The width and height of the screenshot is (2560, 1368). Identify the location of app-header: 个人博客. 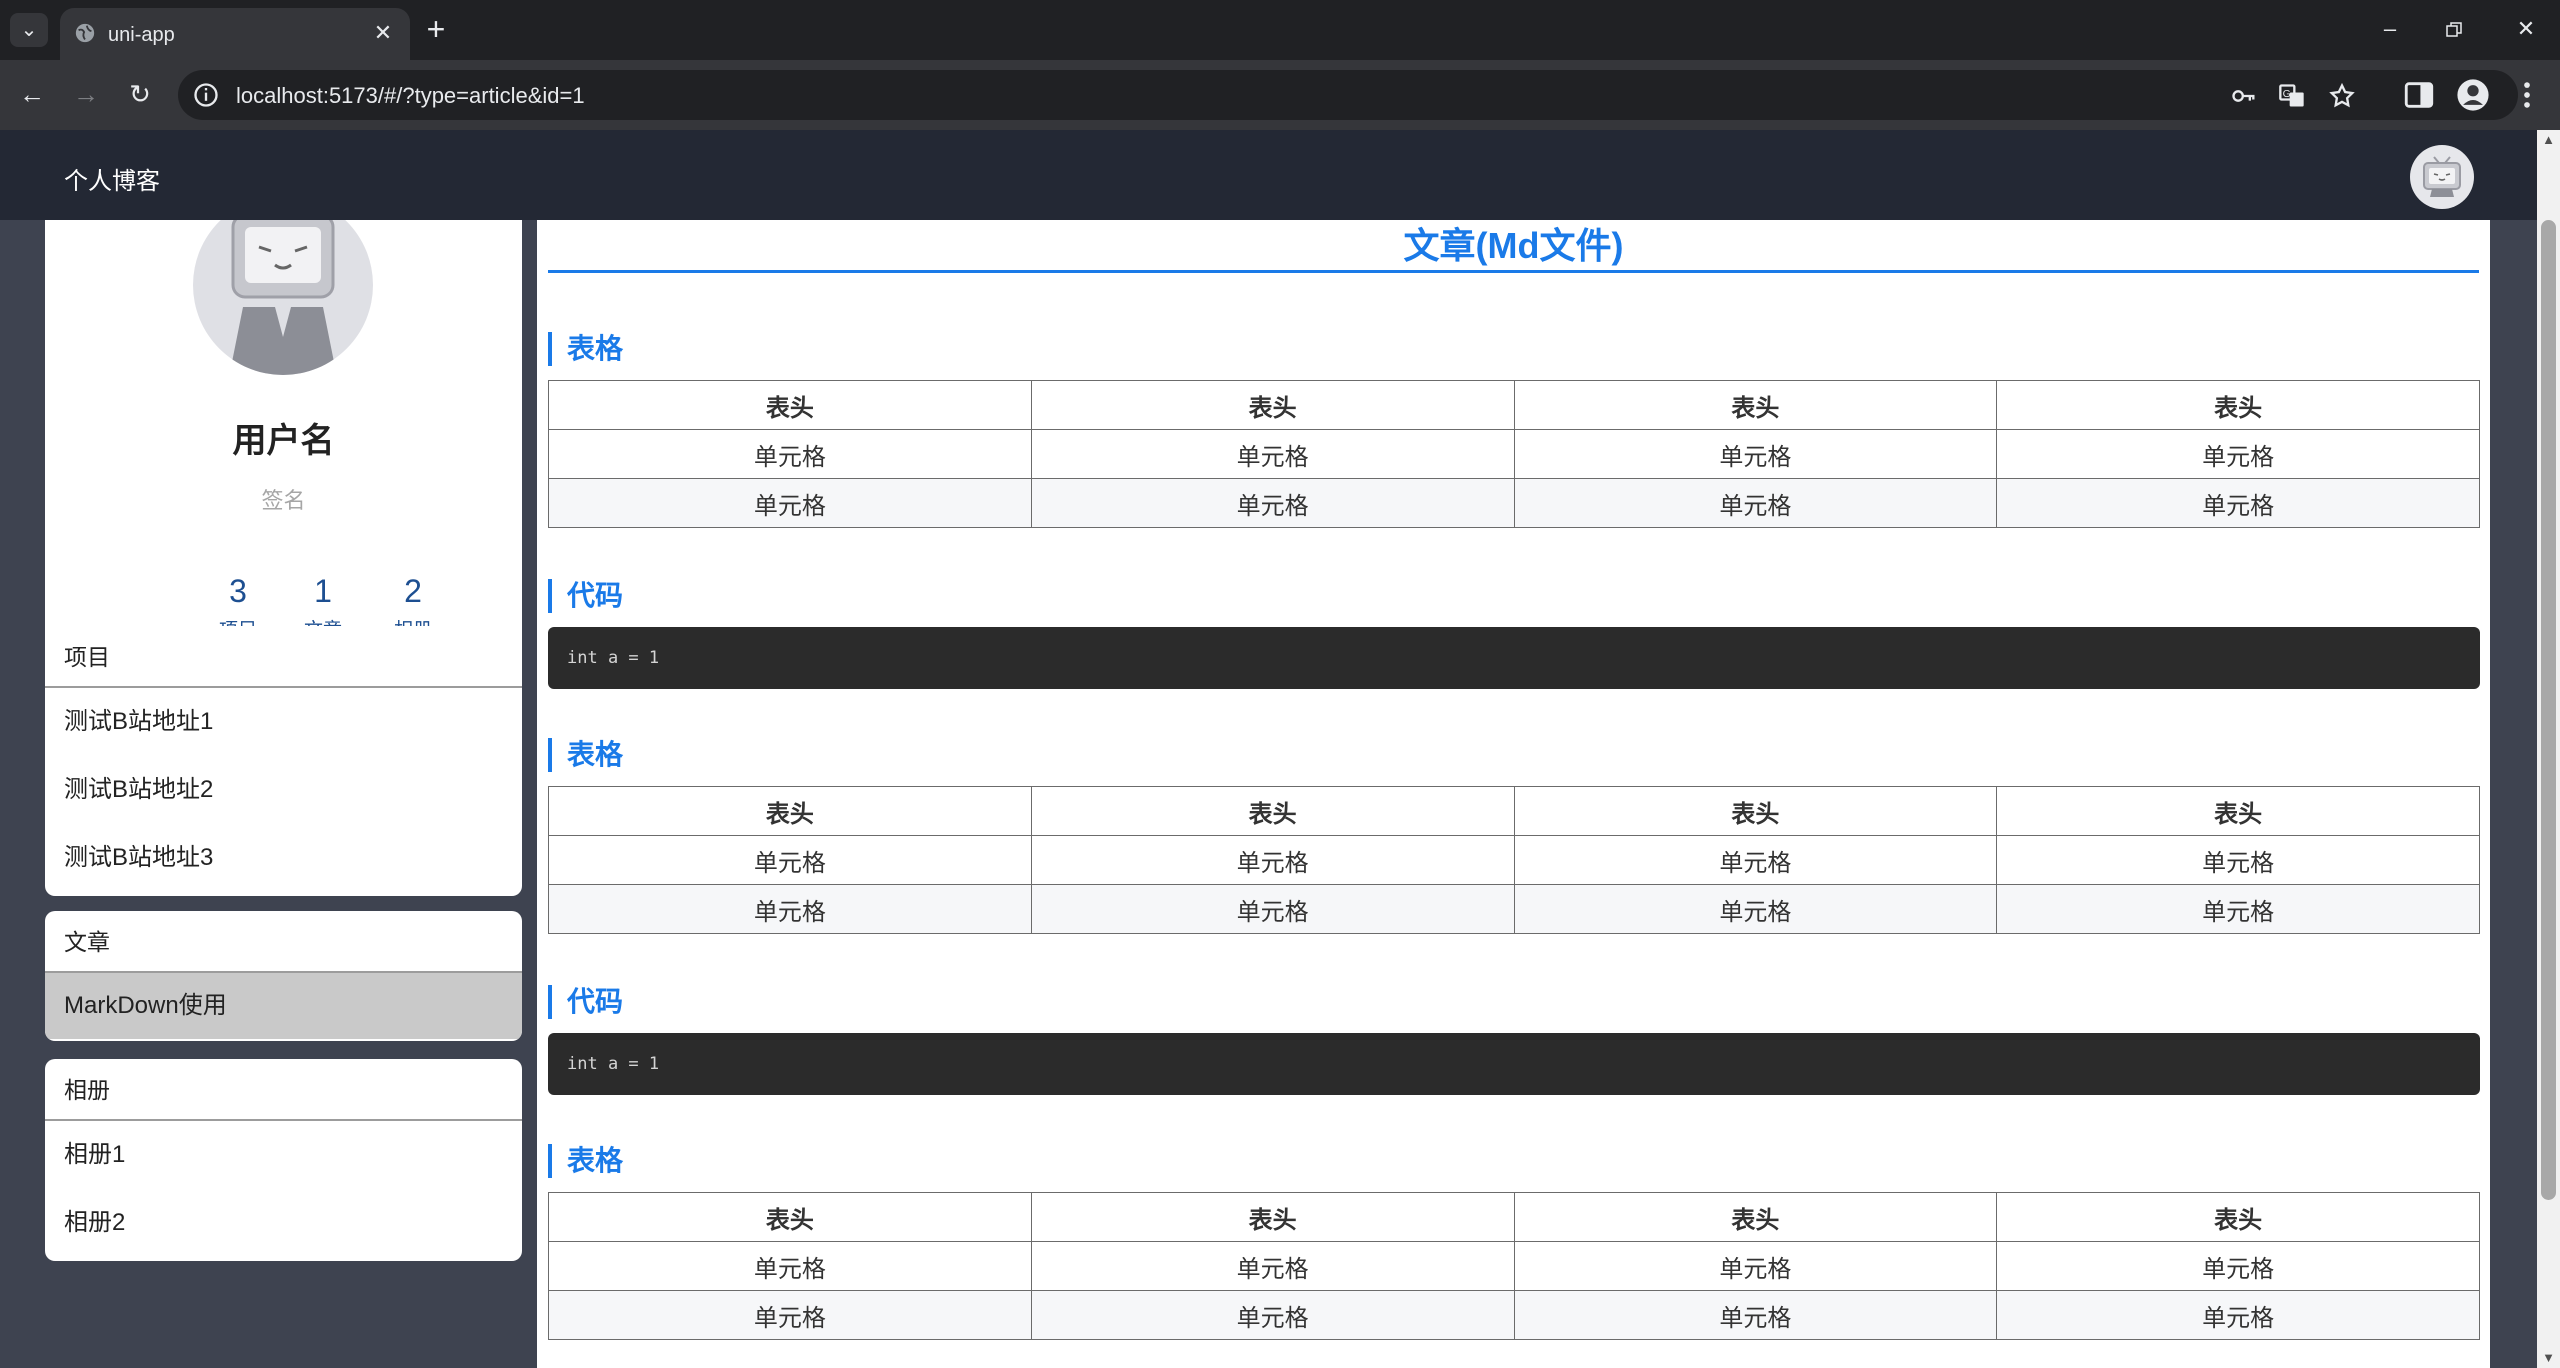
(1268, 175).